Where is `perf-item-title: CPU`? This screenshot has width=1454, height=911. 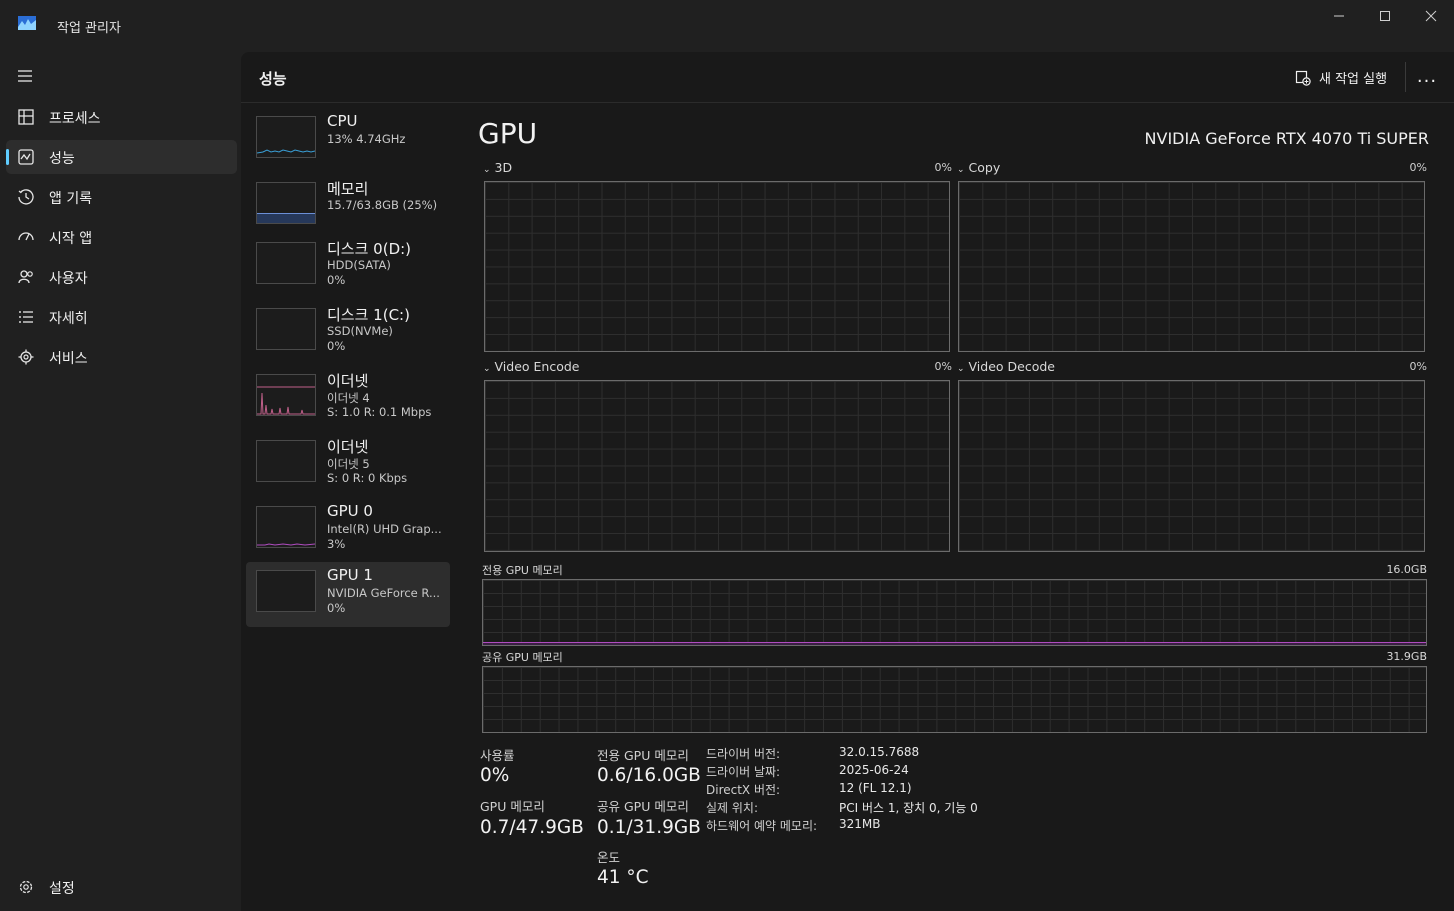
perf-item-title: CPU is located at coordinates (342, 121).